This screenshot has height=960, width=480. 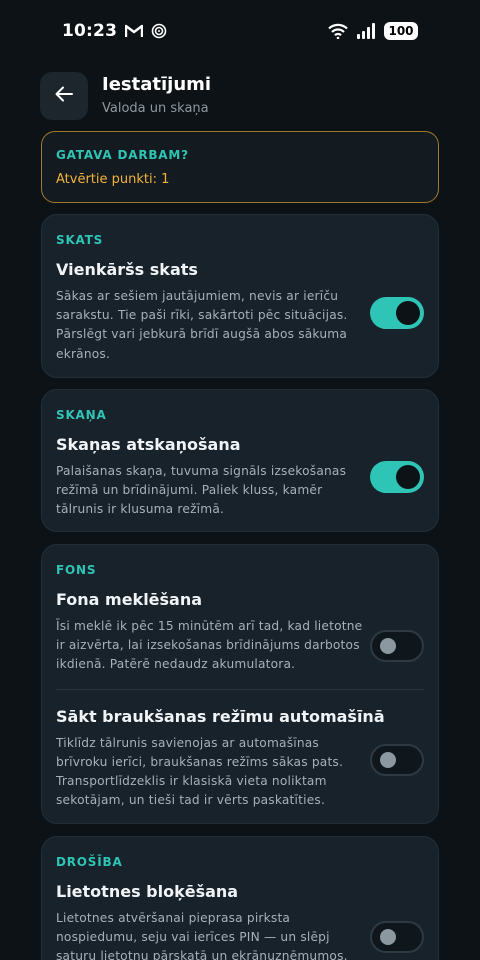 I want to click on setting-title: Vienkāršs skats, so click(x=127, y=269).